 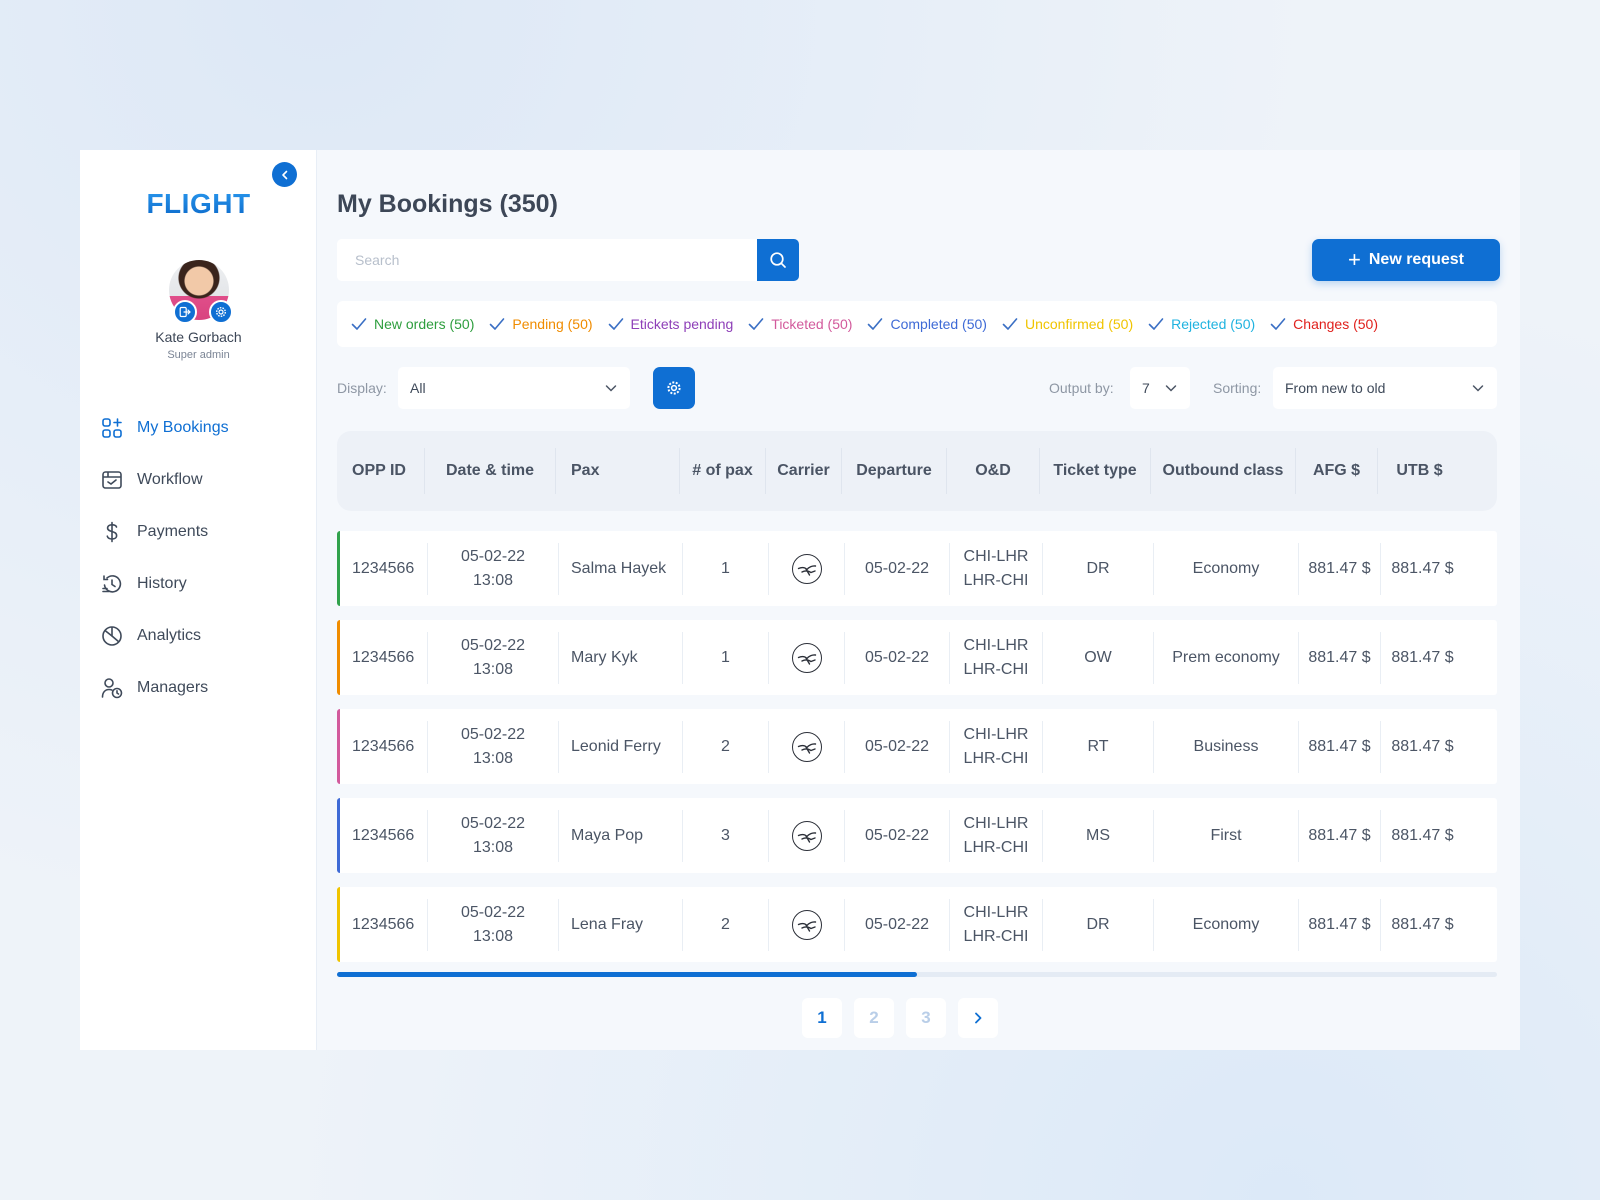 What do you see at coordinates (1324, 324) in the screenshot?
I see `status-filter-7: Changes (50)` at bounding box center [1324, 324].